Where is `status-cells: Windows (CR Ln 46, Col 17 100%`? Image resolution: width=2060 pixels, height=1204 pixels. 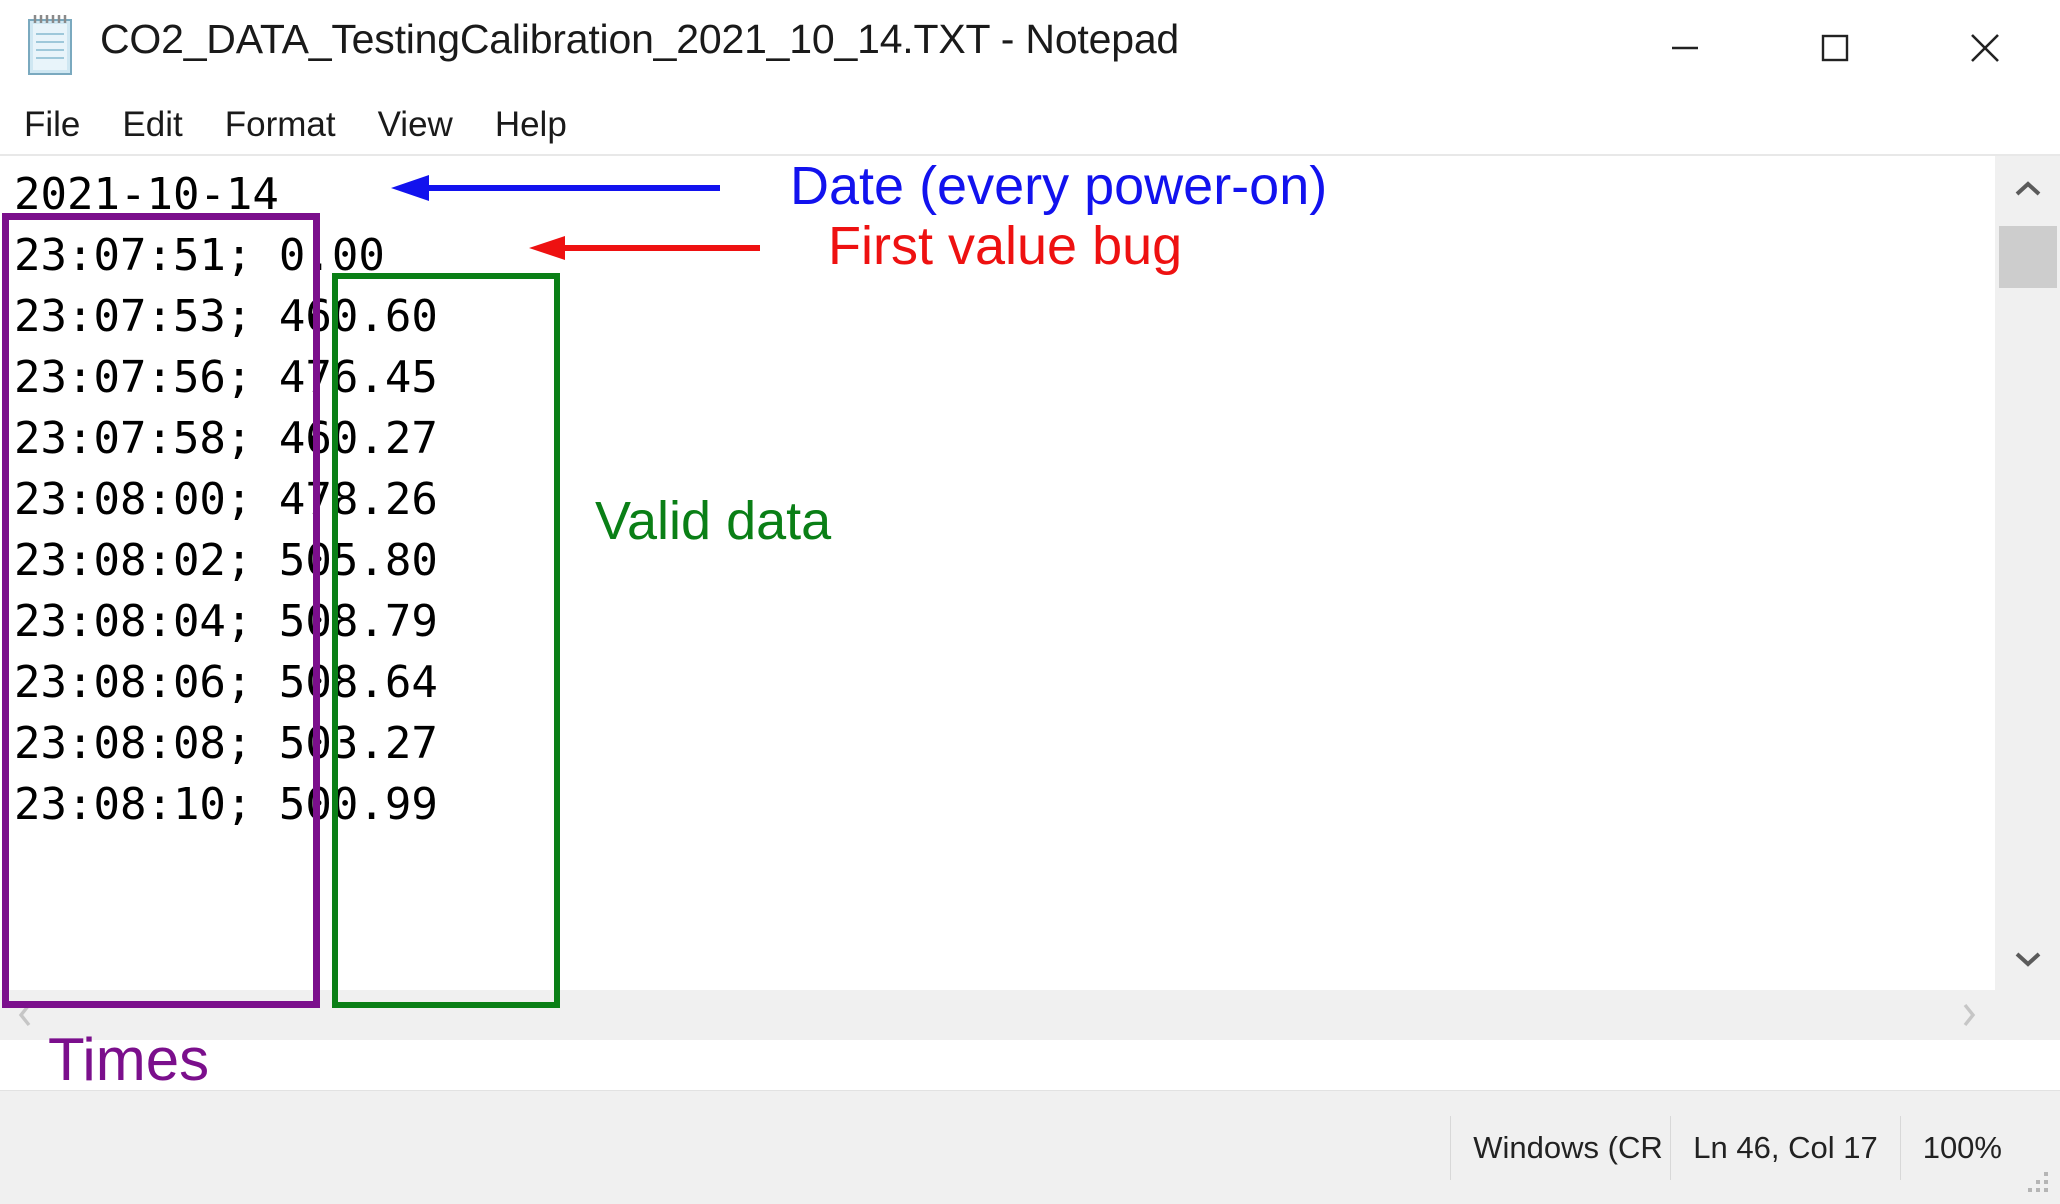 status-cells: Windows (CR Ln 46, Col 17 100% is located at coordinates (1737, 1148).